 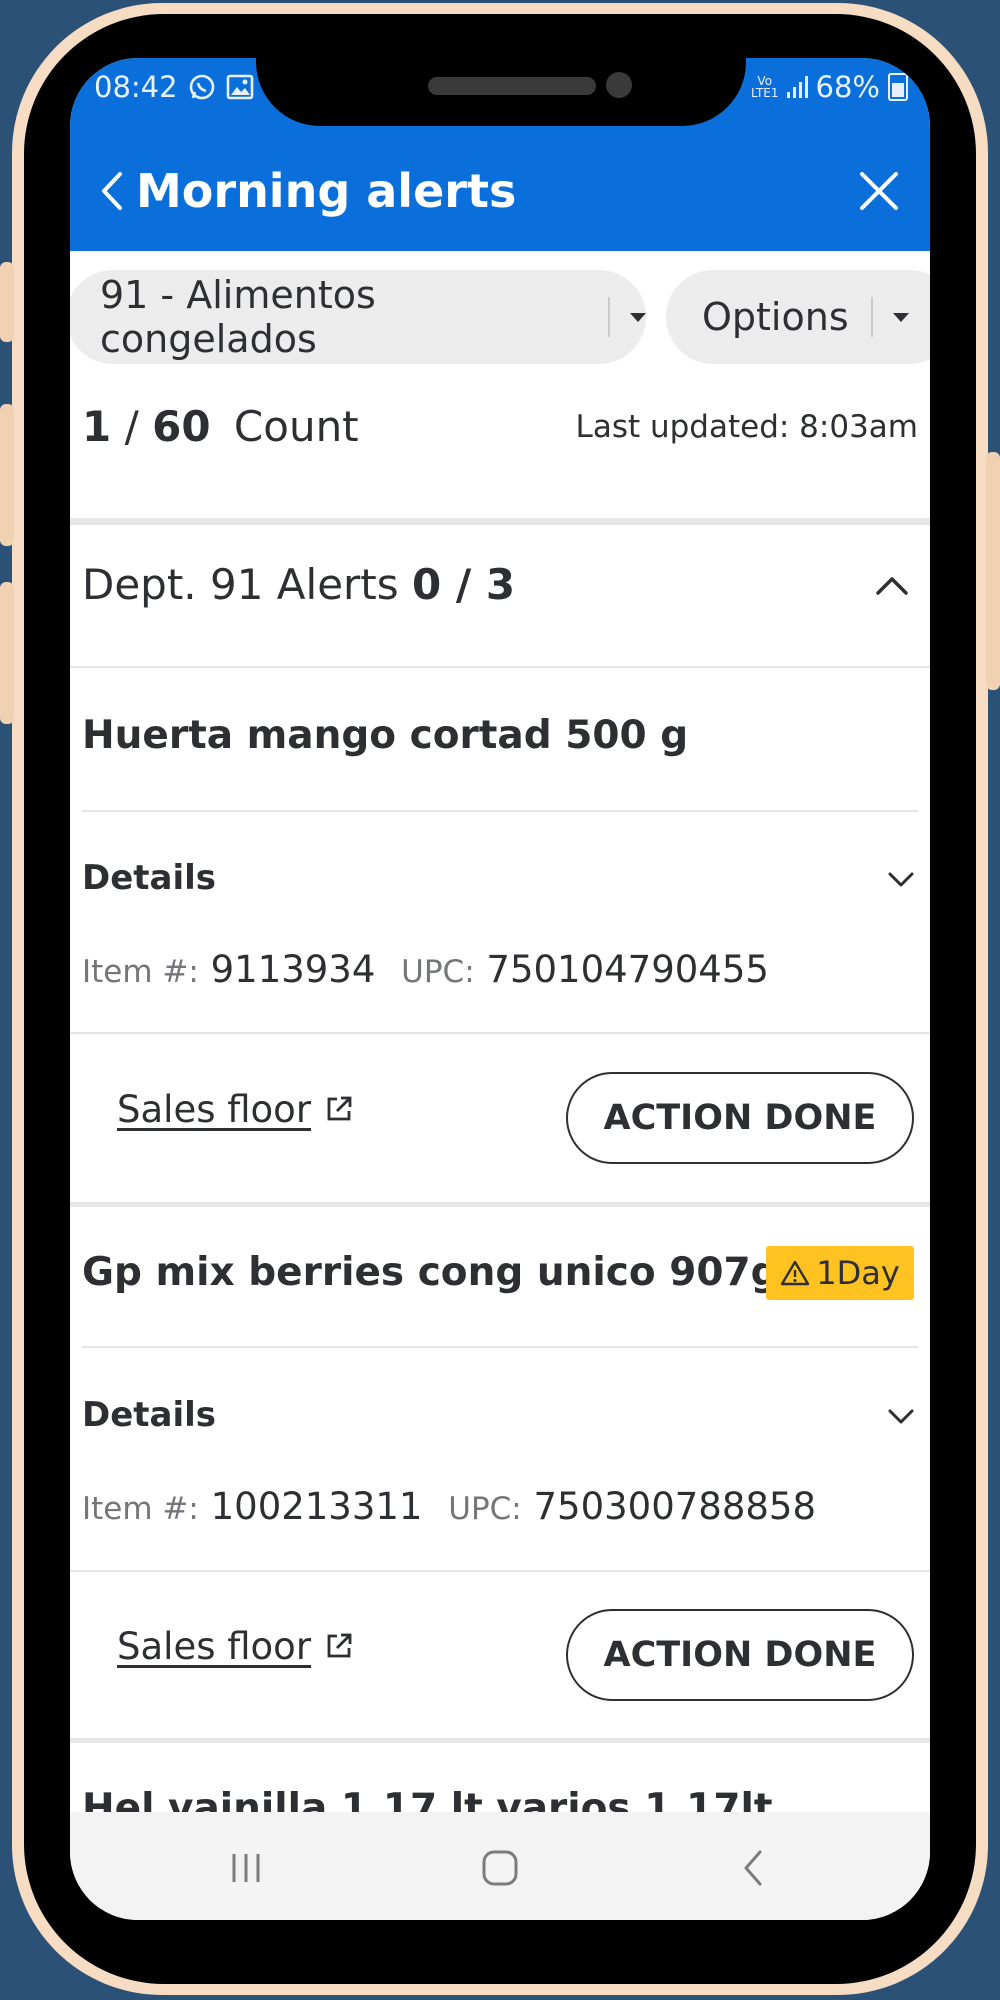 What do you see at coordinates (675, 1506) in the screenshot?
I see `upc-number: 750300788858` at bounding box center [675, 1506].